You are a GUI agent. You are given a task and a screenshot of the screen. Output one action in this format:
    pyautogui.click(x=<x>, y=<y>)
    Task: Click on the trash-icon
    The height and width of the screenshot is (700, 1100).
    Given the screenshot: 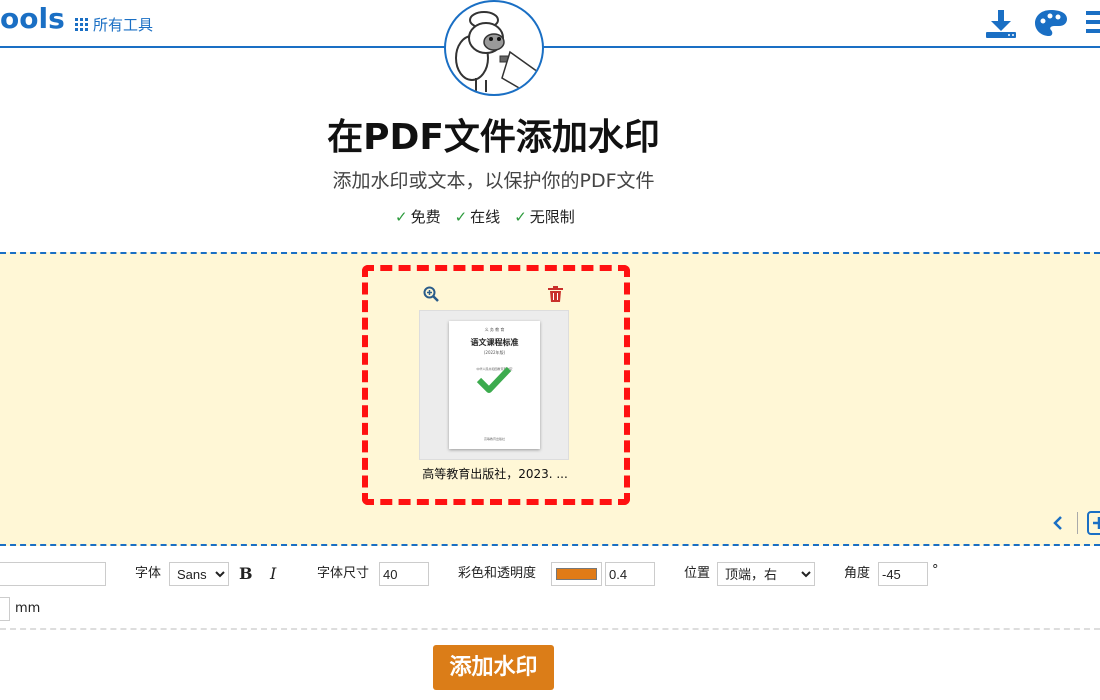 What is the action you would take?
    pyautogui.click(x=555, y=294)
    